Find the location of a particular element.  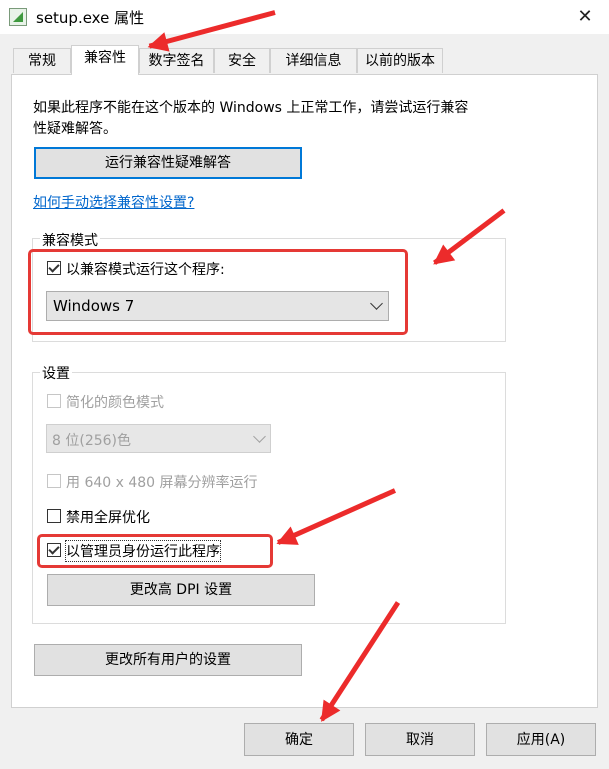

change-dpi-button: 更改高 DPI 设置 is located at coordinates (181, 590).